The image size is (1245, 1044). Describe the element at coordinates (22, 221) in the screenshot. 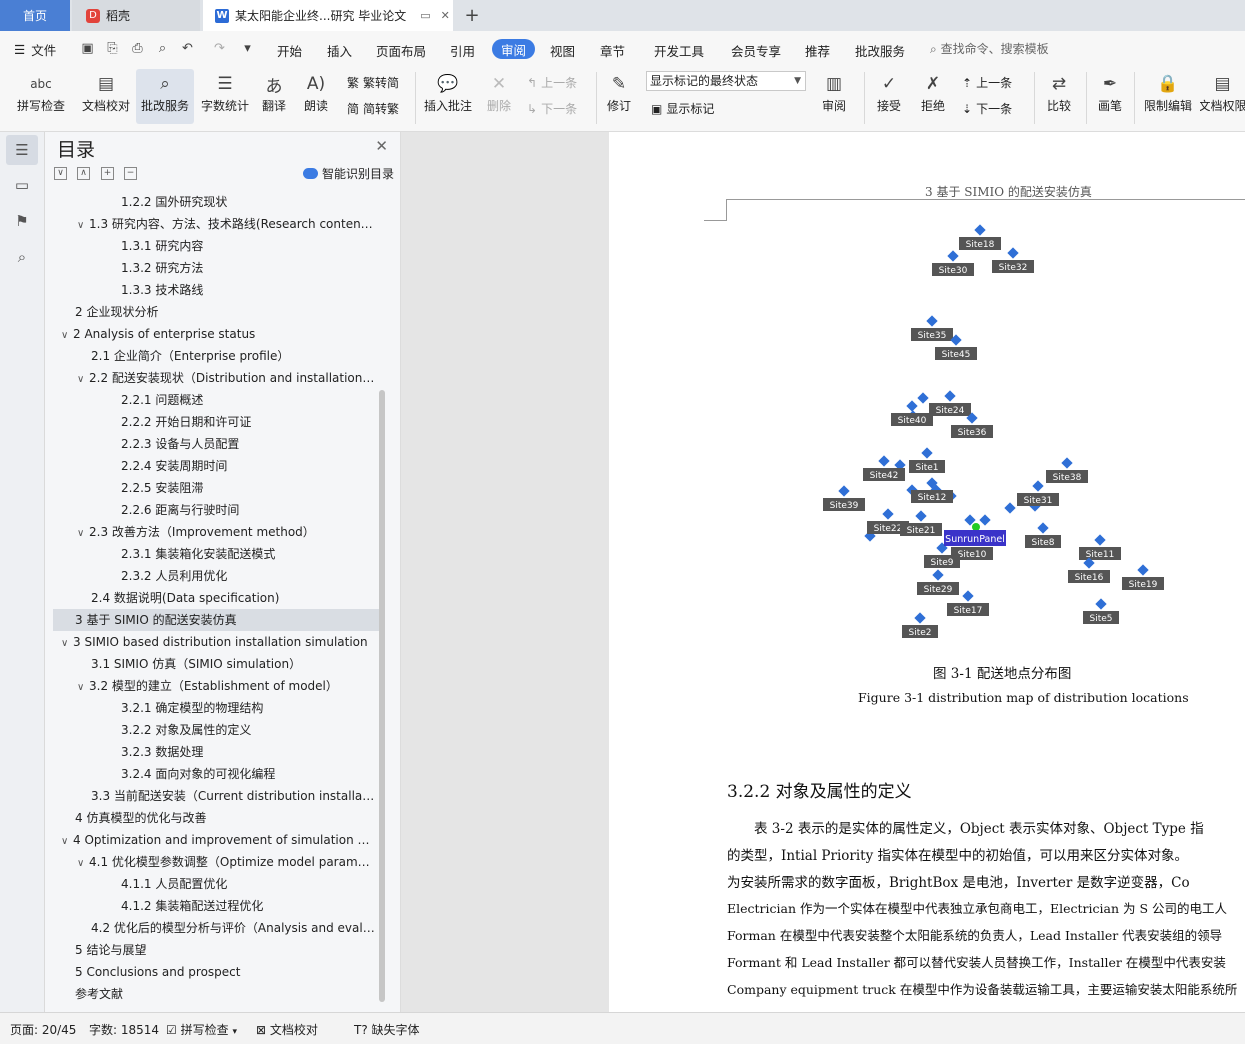

I see `bookmark-icon: ⚑` at that location.